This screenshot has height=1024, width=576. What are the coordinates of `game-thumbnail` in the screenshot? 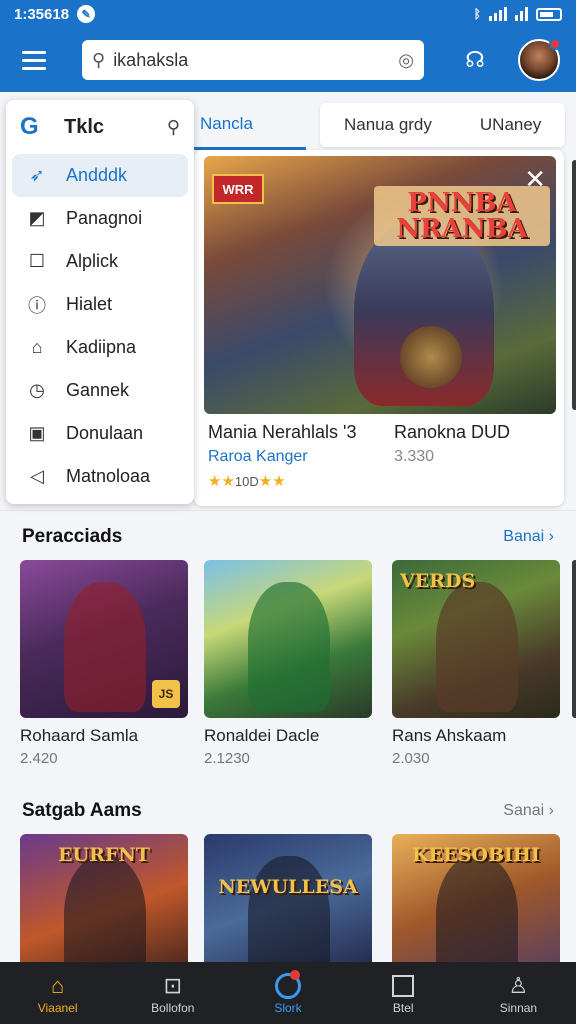 It's located at (288, 639).